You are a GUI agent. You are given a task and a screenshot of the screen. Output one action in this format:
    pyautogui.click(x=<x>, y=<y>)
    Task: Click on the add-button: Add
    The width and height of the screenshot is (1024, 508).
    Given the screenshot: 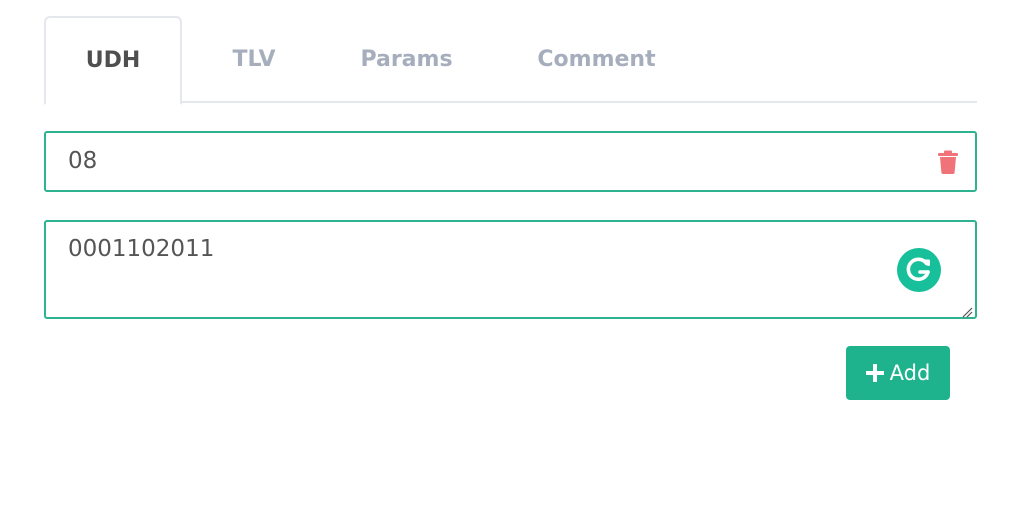 What is the action you would take?
    pyautogui.click(x=898, y=373)
    